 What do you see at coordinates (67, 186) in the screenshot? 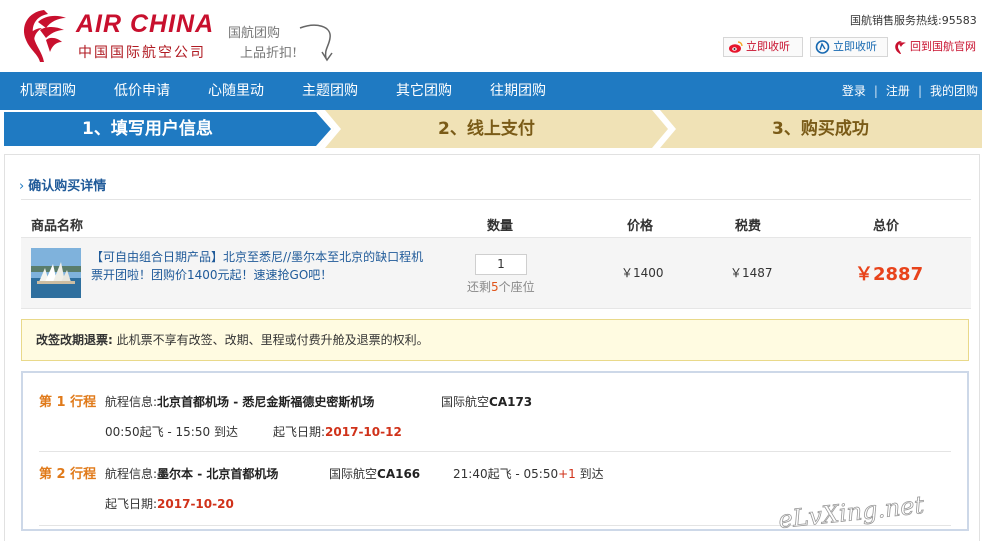
I see `confirm-details-label: 确认购买详情` at bounding box center [67, 186].